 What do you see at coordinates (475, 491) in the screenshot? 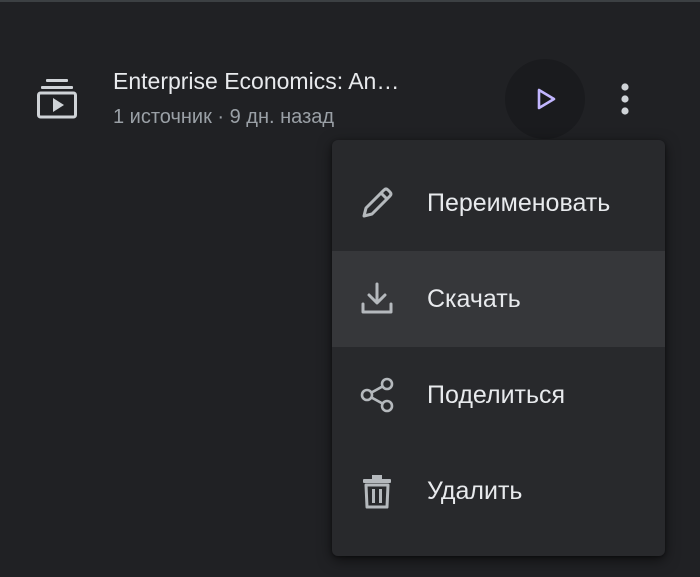
I see `menu-item-label: Удалить` at bounding box center [475, 491].